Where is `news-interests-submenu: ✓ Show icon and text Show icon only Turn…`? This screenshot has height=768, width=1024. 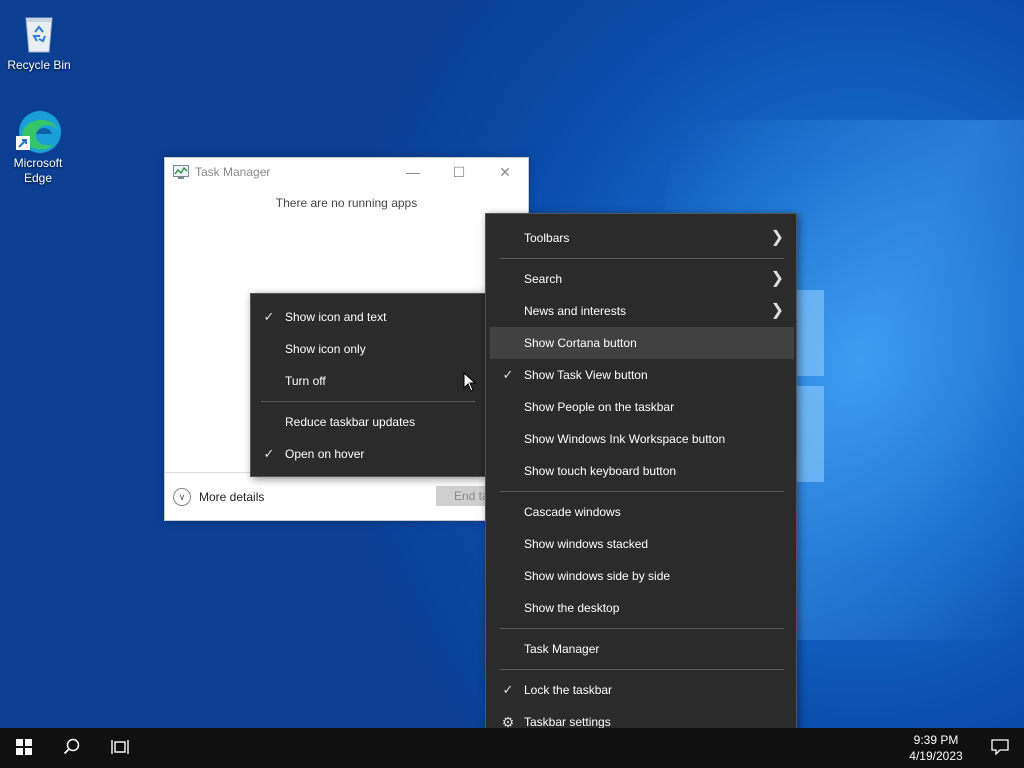 news-interests-submenu: ✓ Show icon and text Show icon only Turn… is located at coordinates (368, 385).